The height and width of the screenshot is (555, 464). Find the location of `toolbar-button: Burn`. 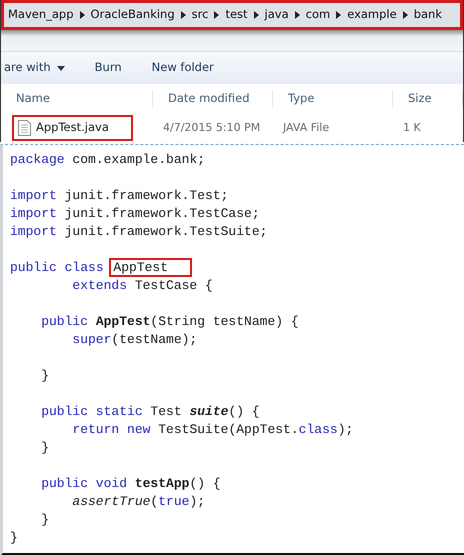

toolbar-button: Burn is located at coordinates (108, 68).